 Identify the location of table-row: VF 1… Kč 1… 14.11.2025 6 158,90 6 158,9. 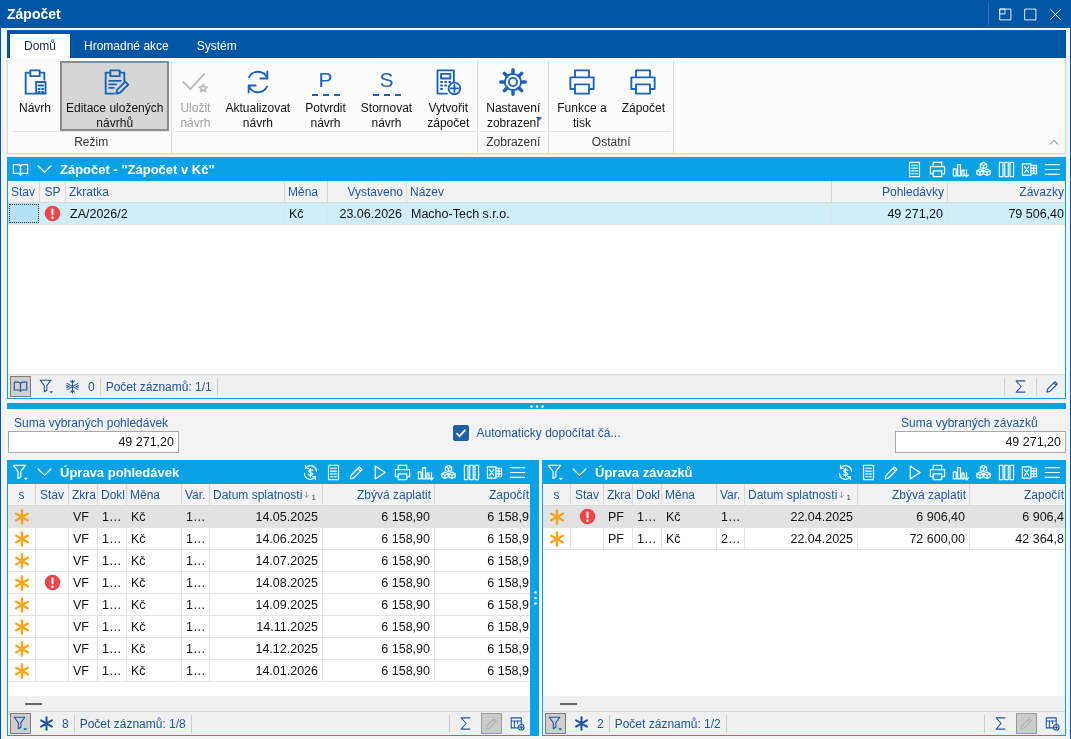
(269, 627).